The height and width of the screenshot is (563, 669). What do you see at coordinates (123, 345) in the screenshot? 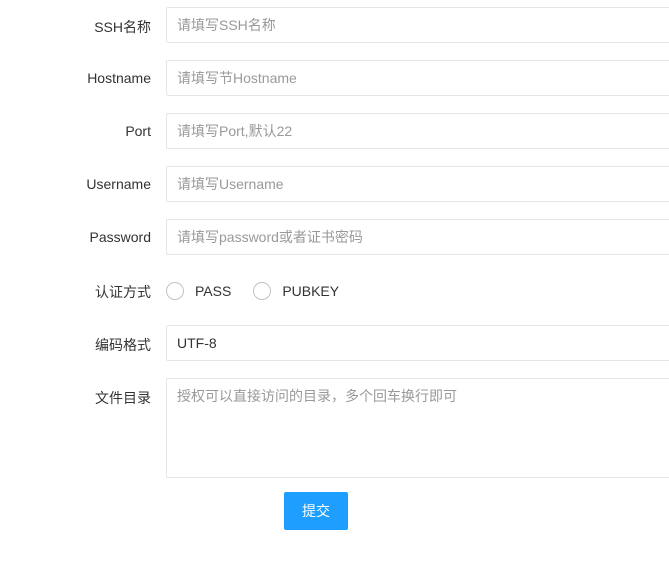
I see `encoding-label: 编码格式` at bounding box center [123, 345].